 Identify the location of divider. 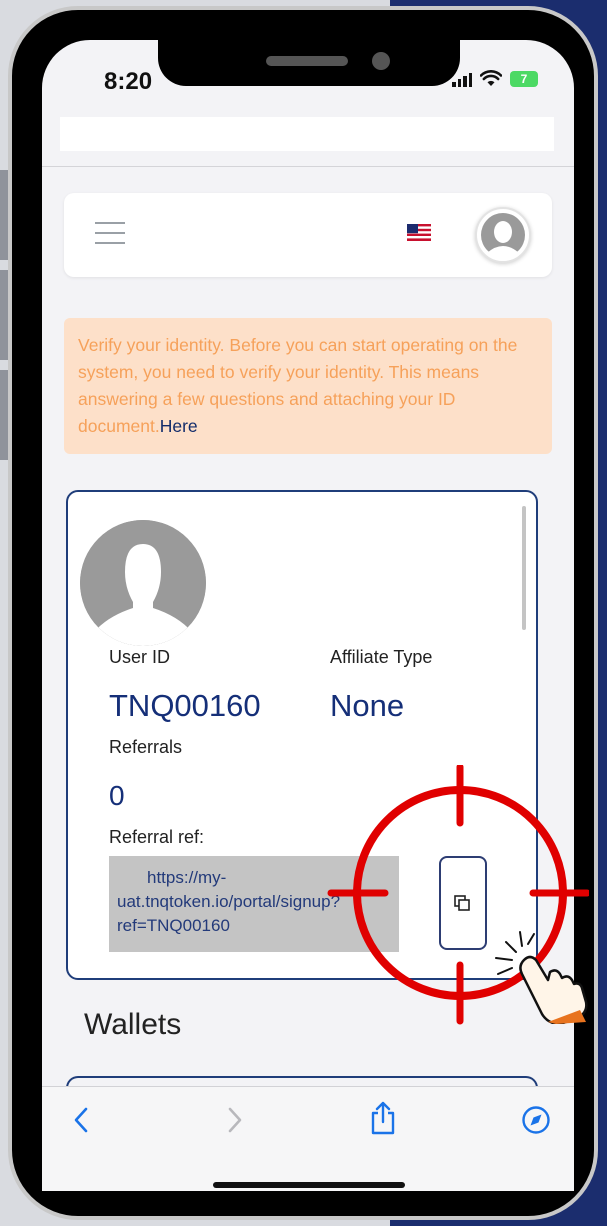
(308, 166).